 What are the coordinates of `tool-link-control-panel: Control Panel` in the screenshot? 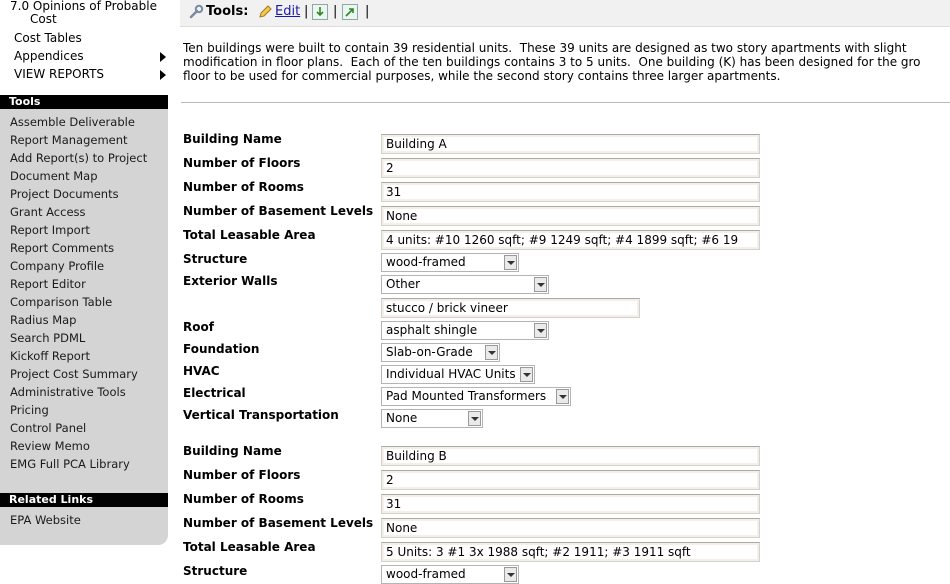 It's located at (48, 428).